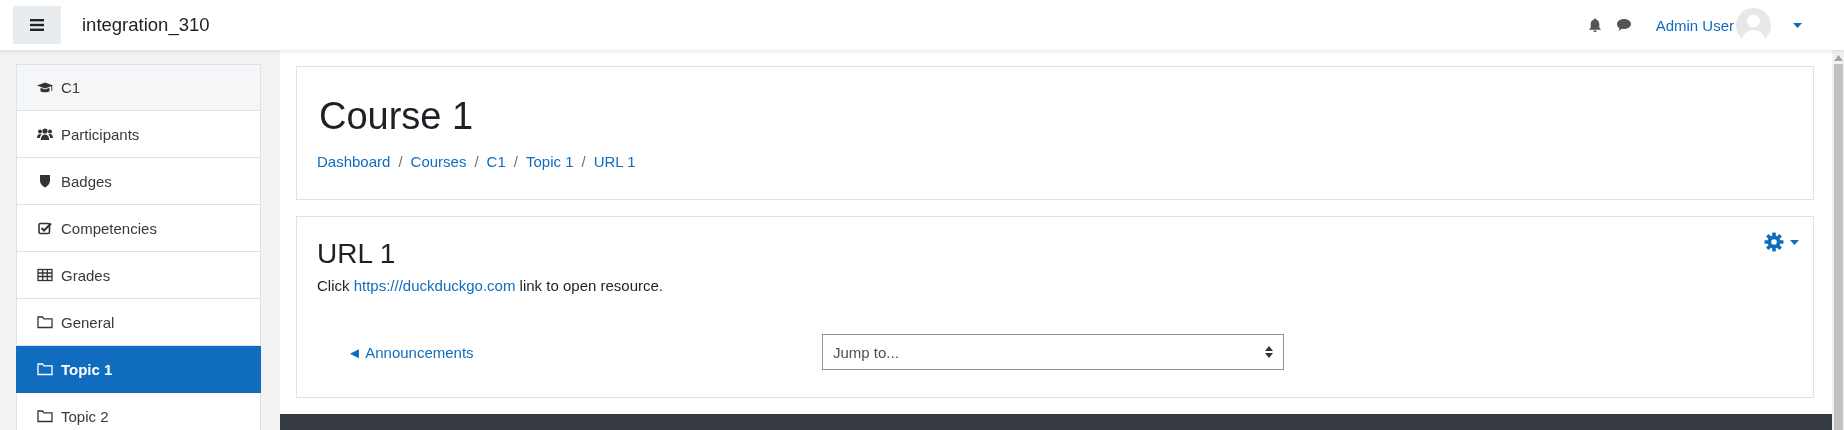  I want to click on checkbox-icon, so click(45, 228).